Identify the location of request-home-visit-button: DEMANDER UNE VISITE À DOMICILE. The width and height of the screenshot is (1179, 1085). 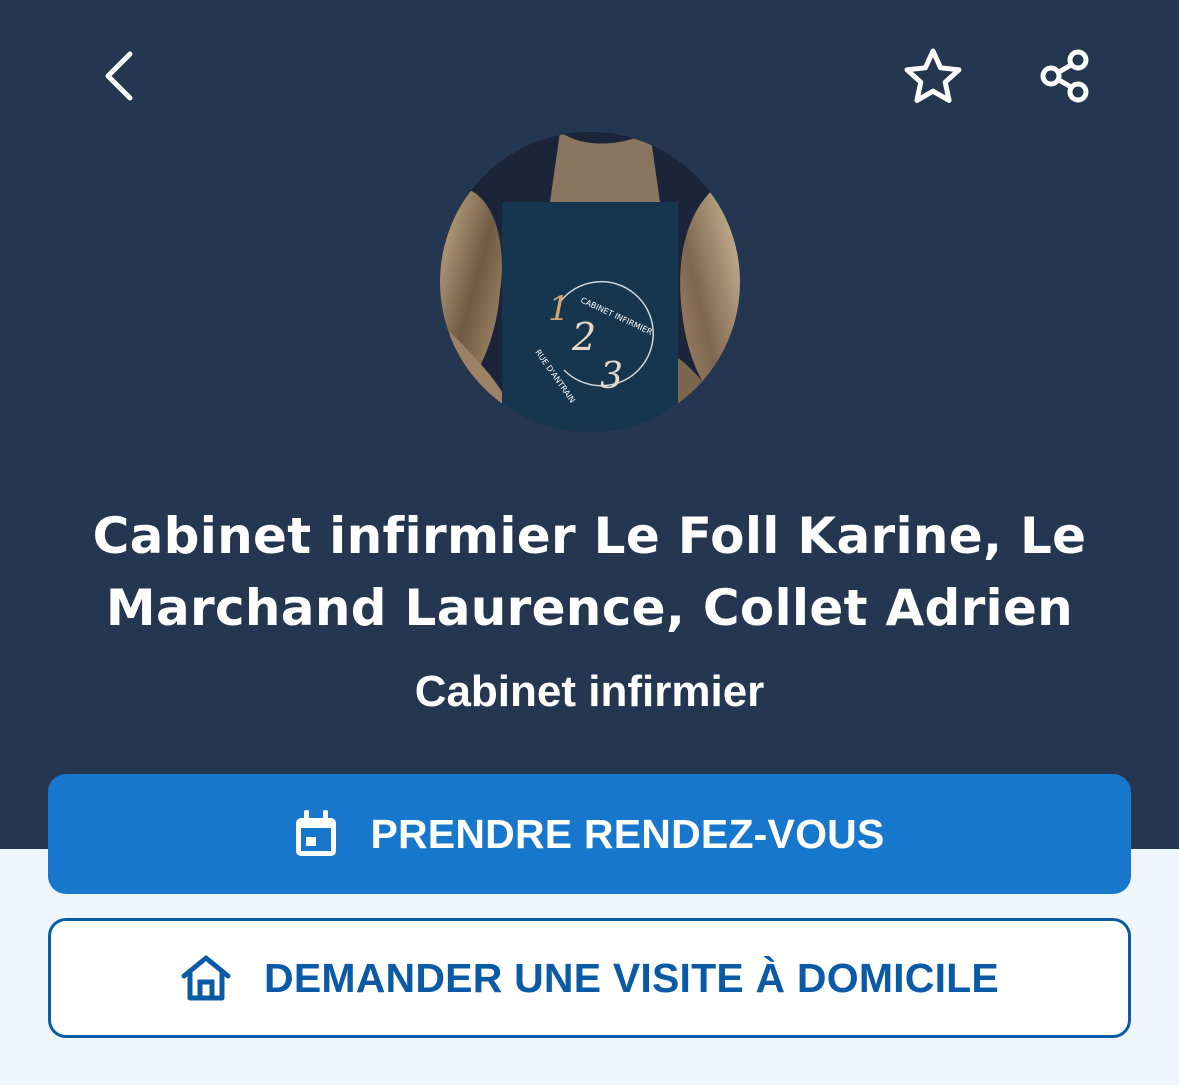
(589, 978).